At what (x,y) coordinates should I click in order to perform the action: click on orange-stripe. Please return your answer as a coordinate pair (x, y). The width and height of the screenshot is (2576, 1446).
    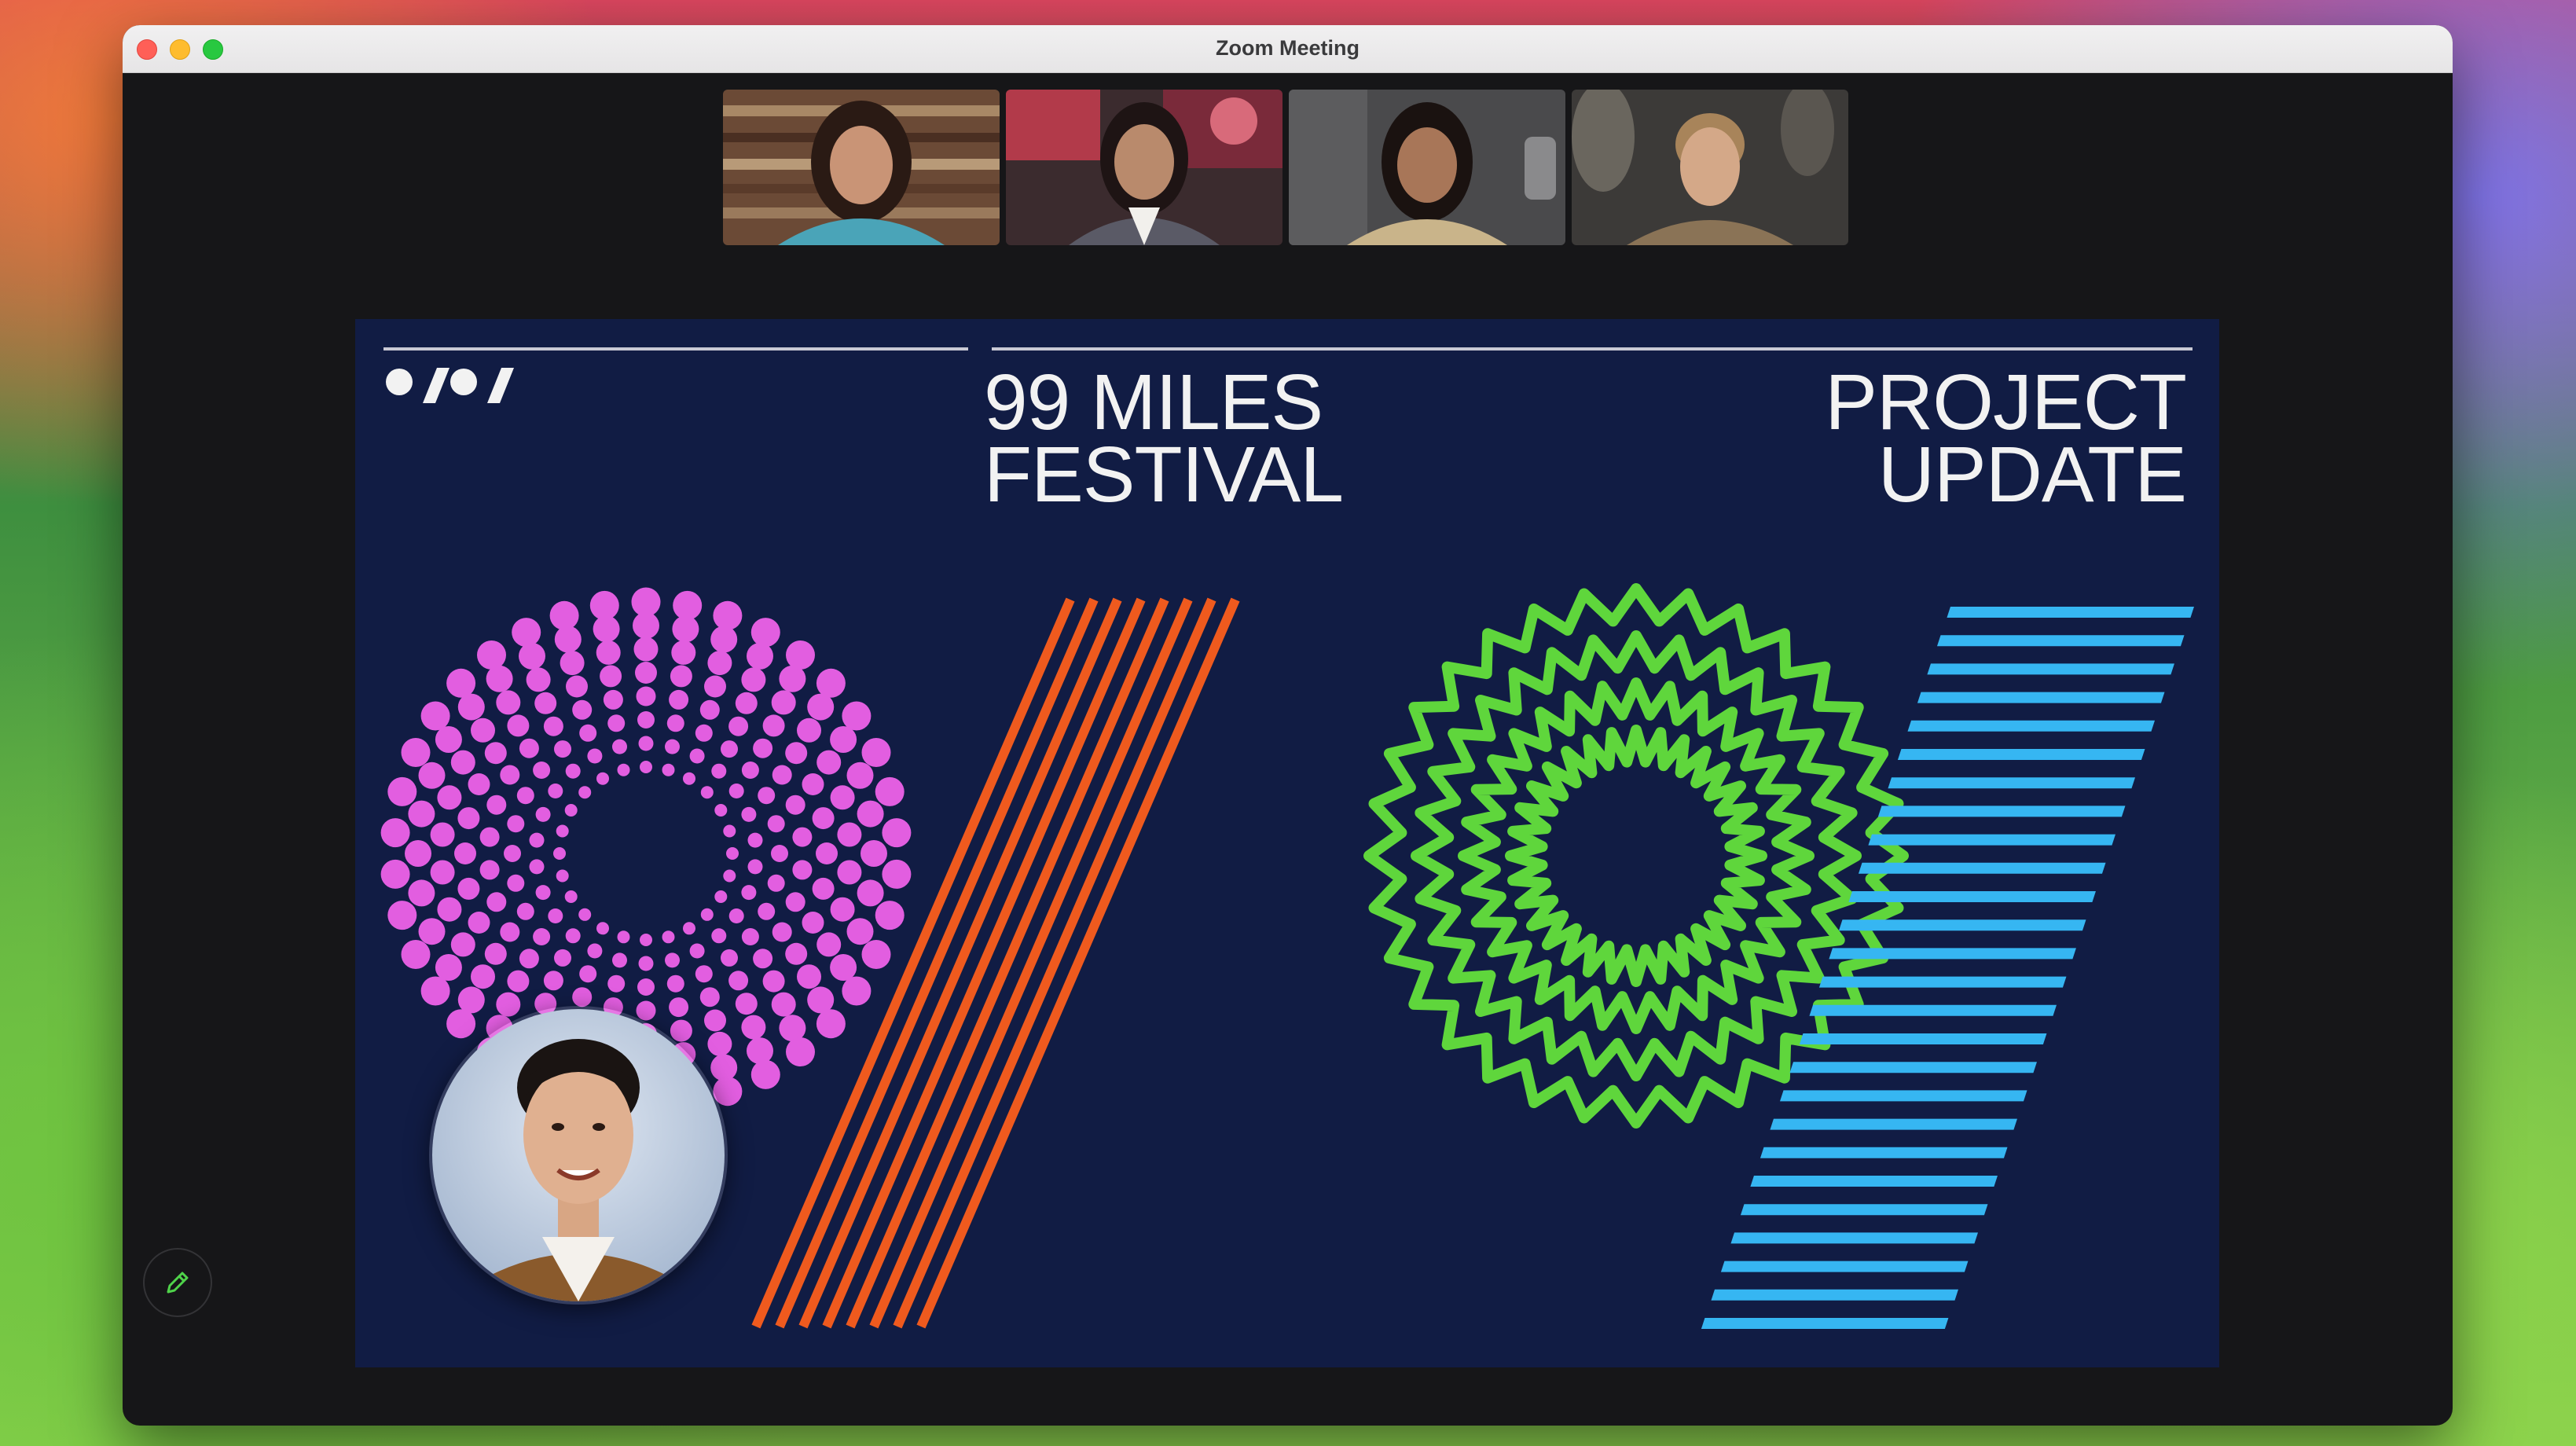
    Looking at the image, I should click on (913, 963).